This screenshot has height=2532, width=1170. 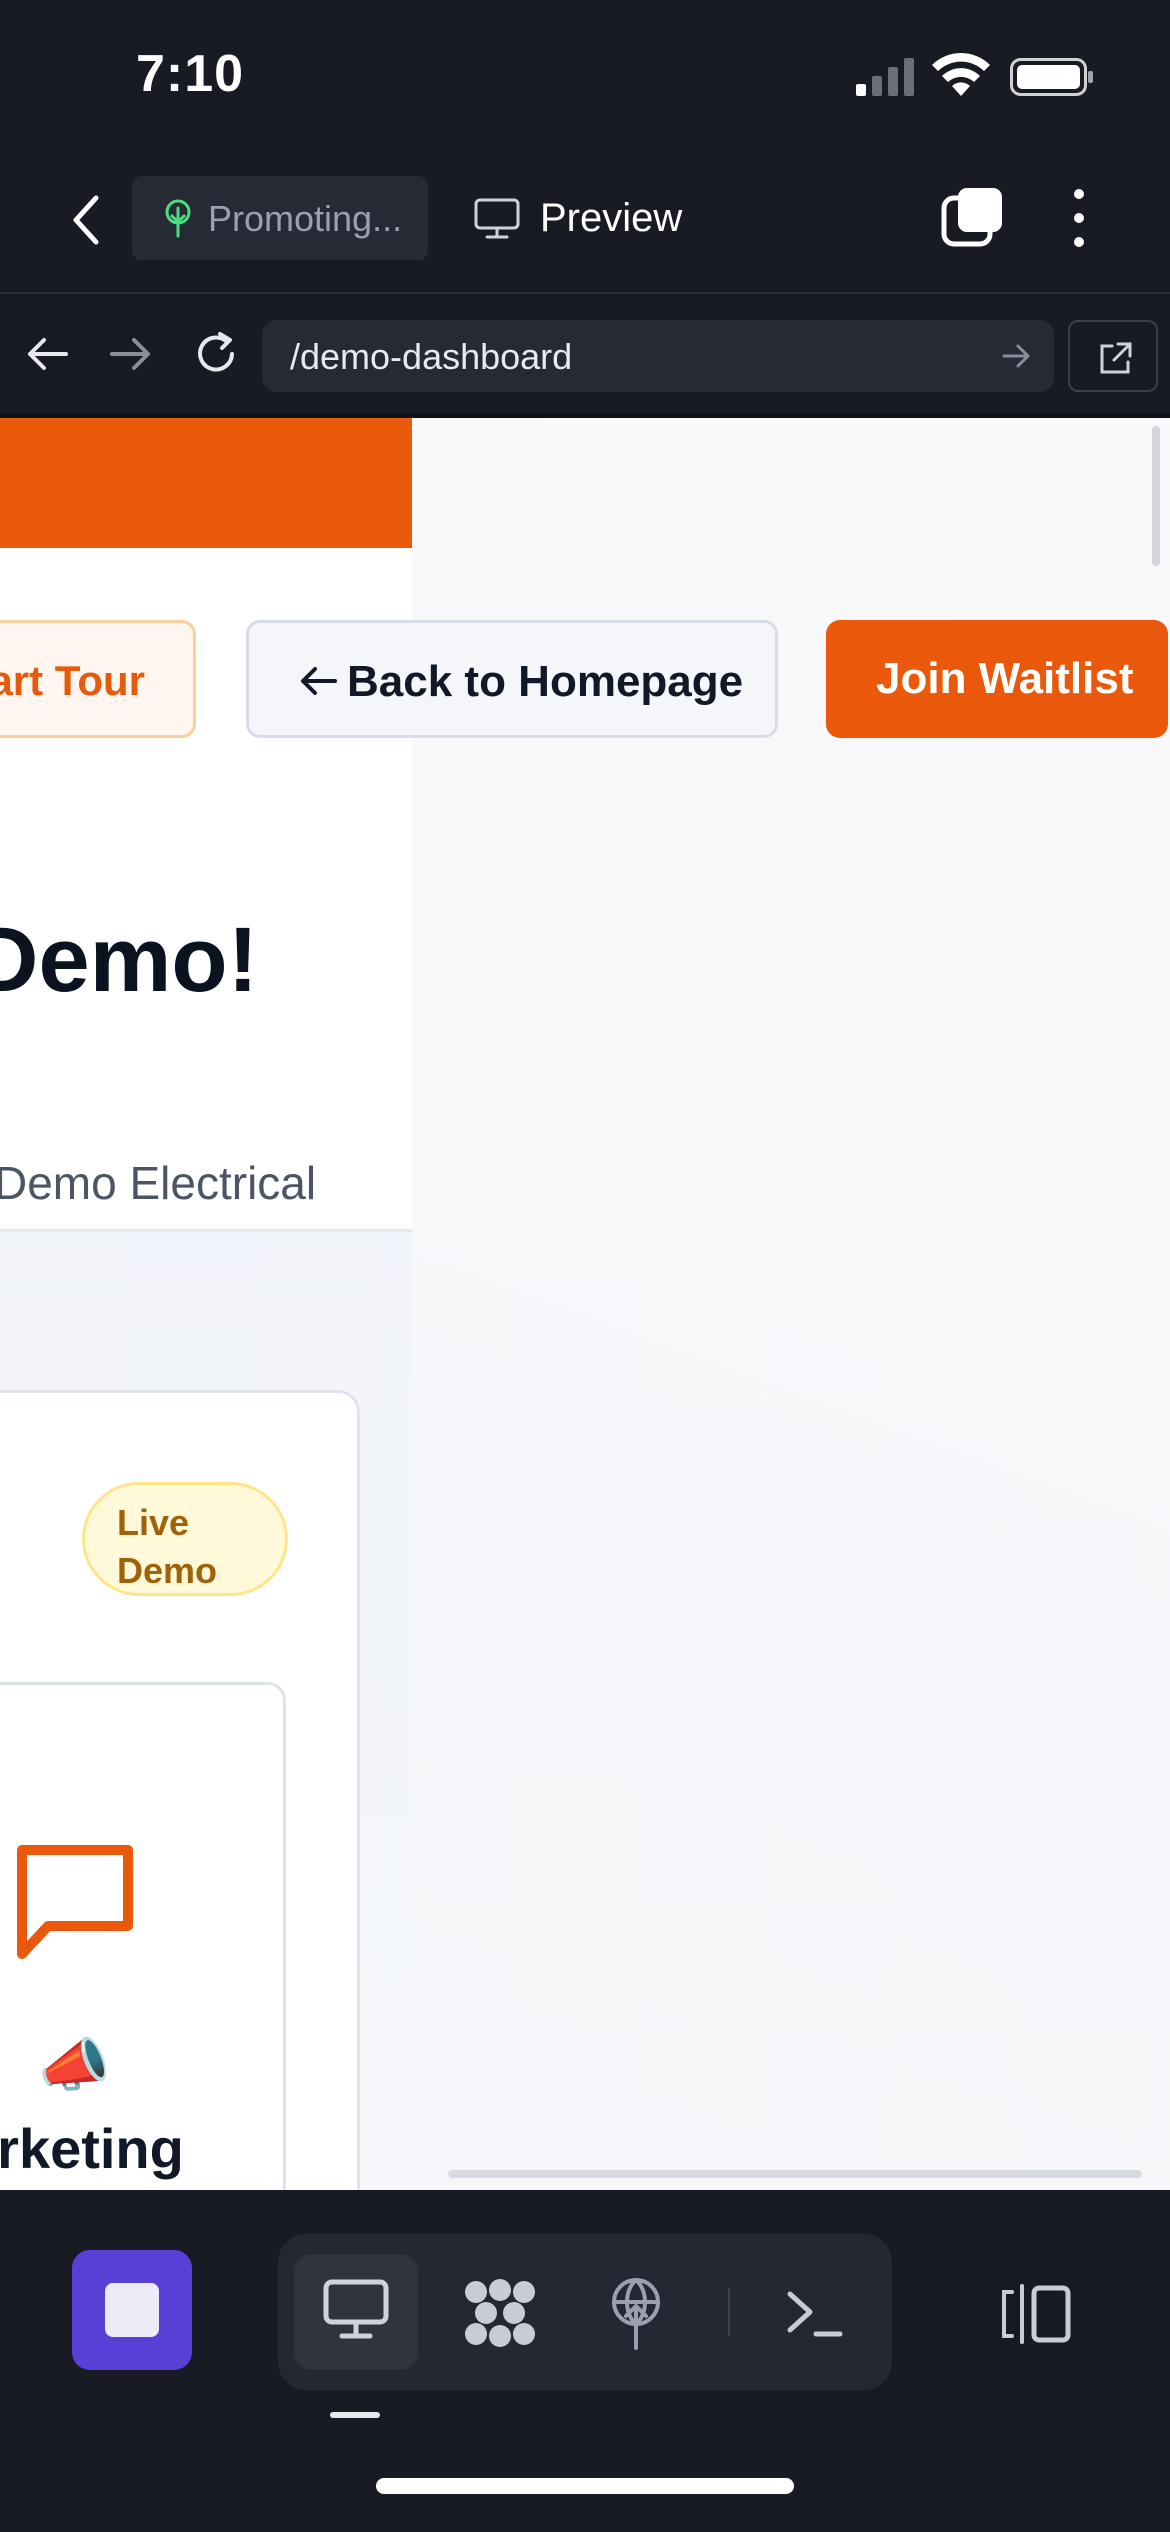 What do you see at coordinates (814, 2312) in the screenshot?
I see `terminal-icon` at bounding box center [814, 2312].